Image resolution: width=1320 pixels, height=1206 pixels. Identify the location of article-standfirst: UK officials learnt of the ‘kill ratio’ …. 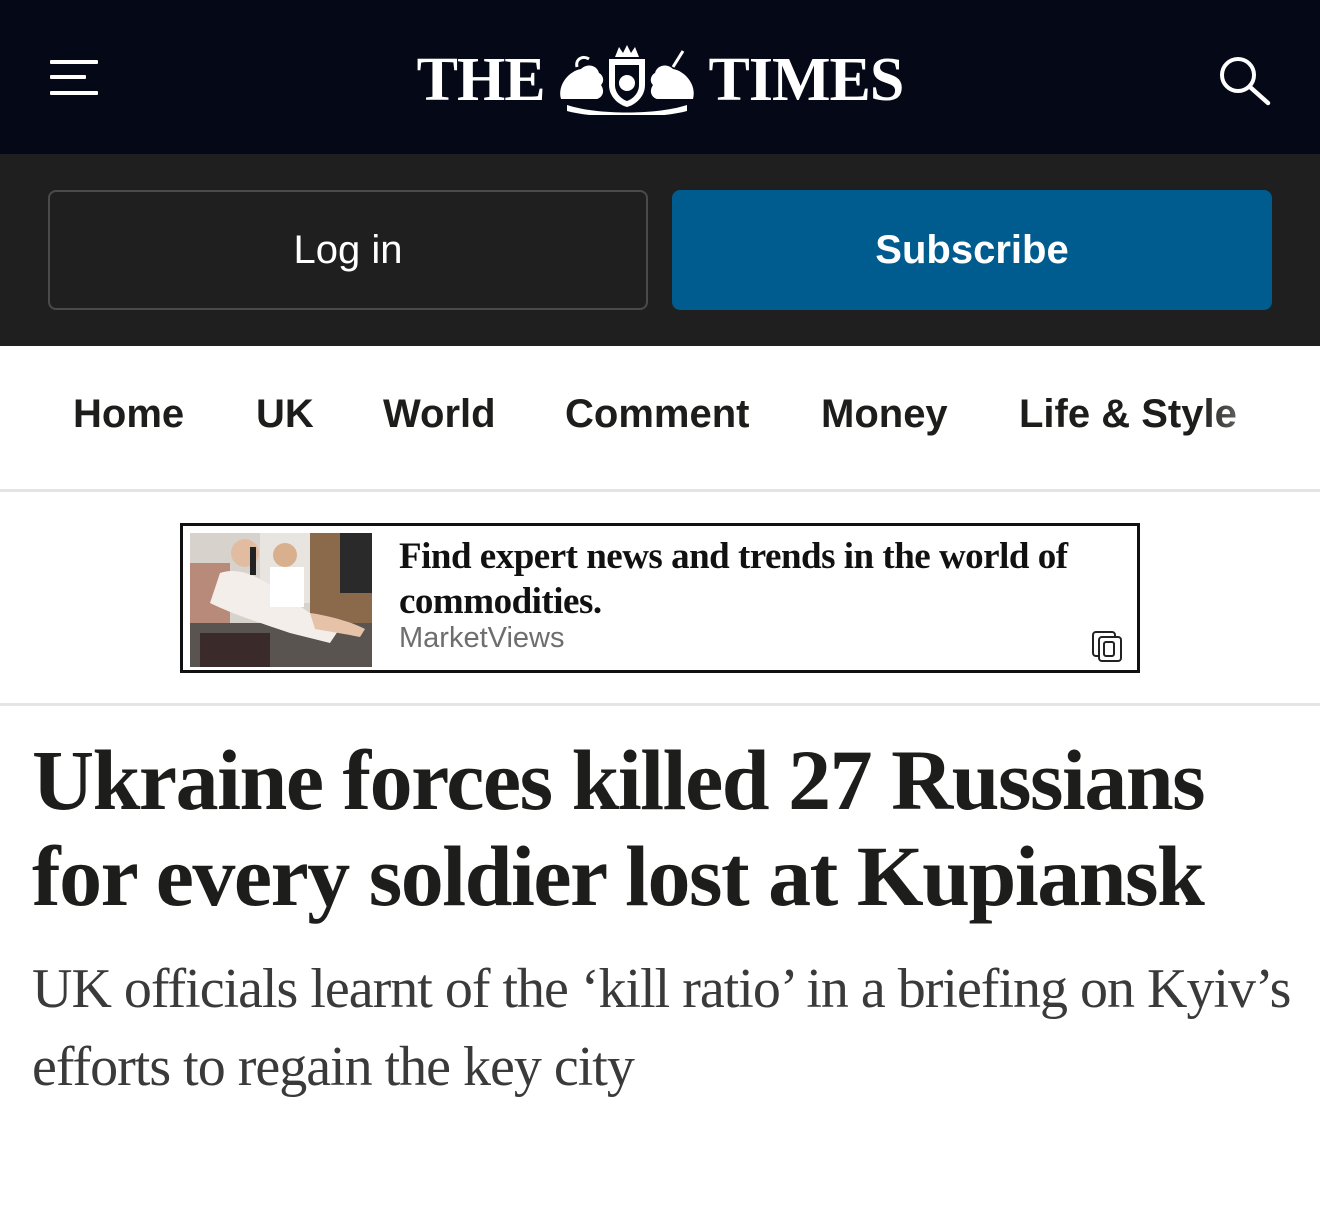
(661, 1028).